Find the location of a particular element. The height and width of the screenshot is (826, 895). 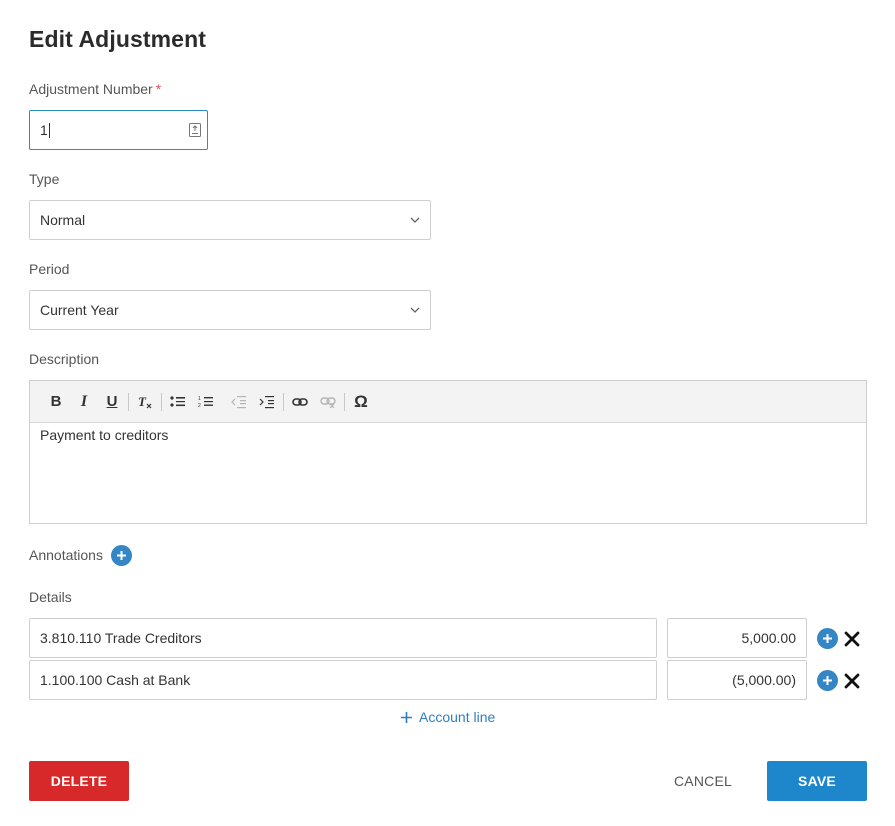

omega-icon: Ω is located at coordinates (361, 401).